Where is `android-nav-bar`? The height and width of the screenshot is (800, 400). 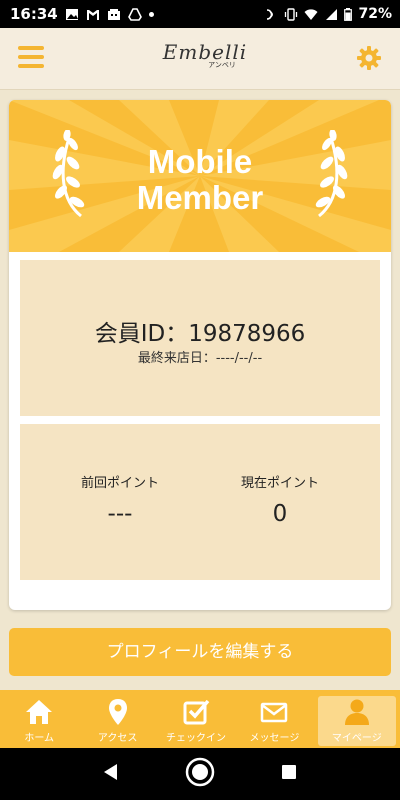 android-nav-bar is located at coordinates (200, 774).